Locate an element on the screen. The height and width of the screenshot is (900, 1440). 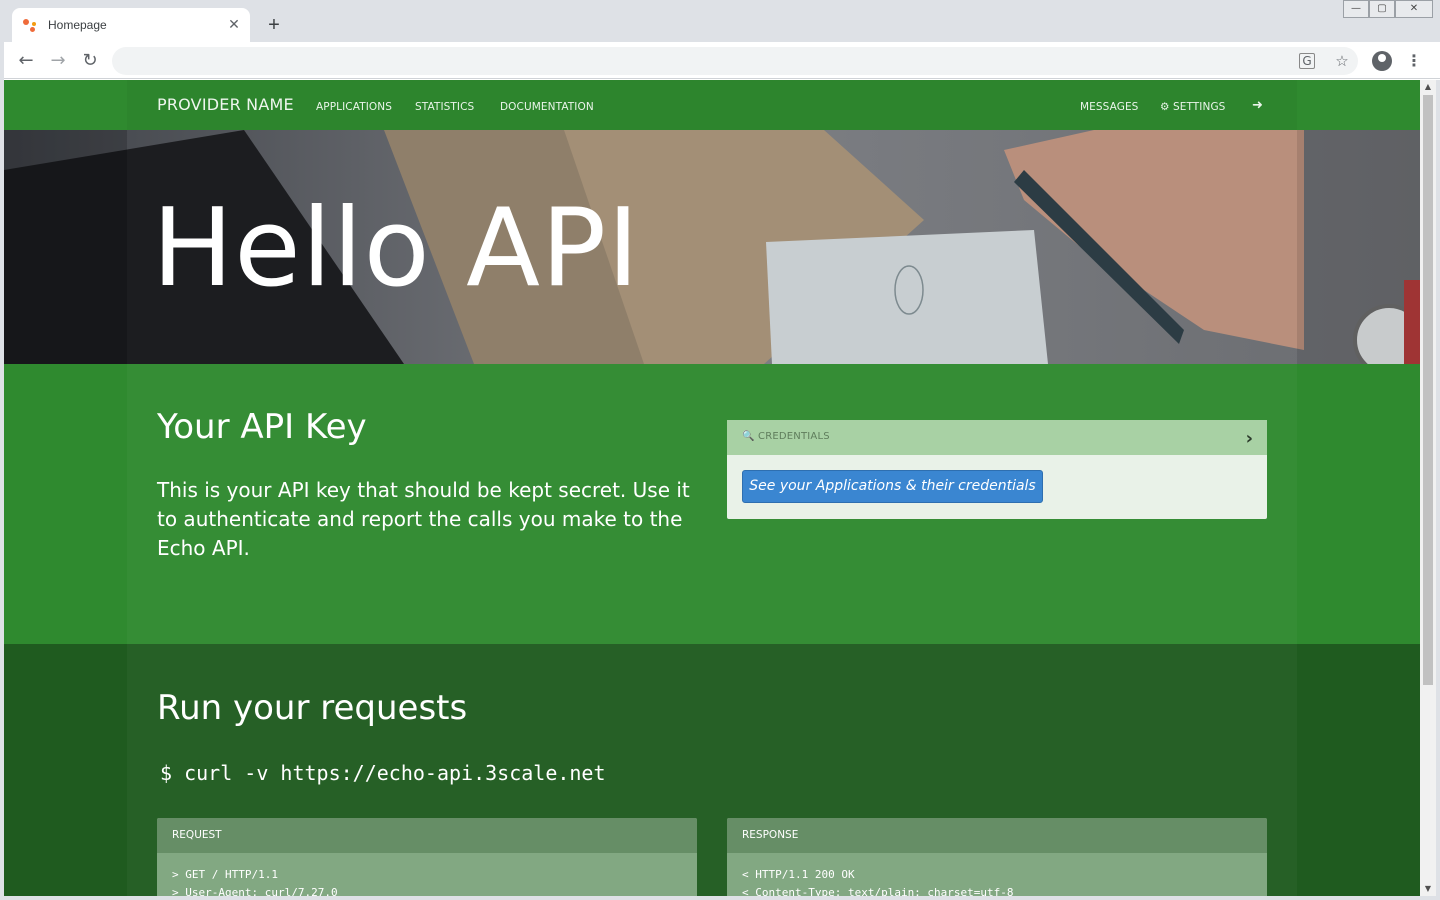
curl-command: $ curl -v https://echo-api.3scale.net is located at coordinates (383, 773).